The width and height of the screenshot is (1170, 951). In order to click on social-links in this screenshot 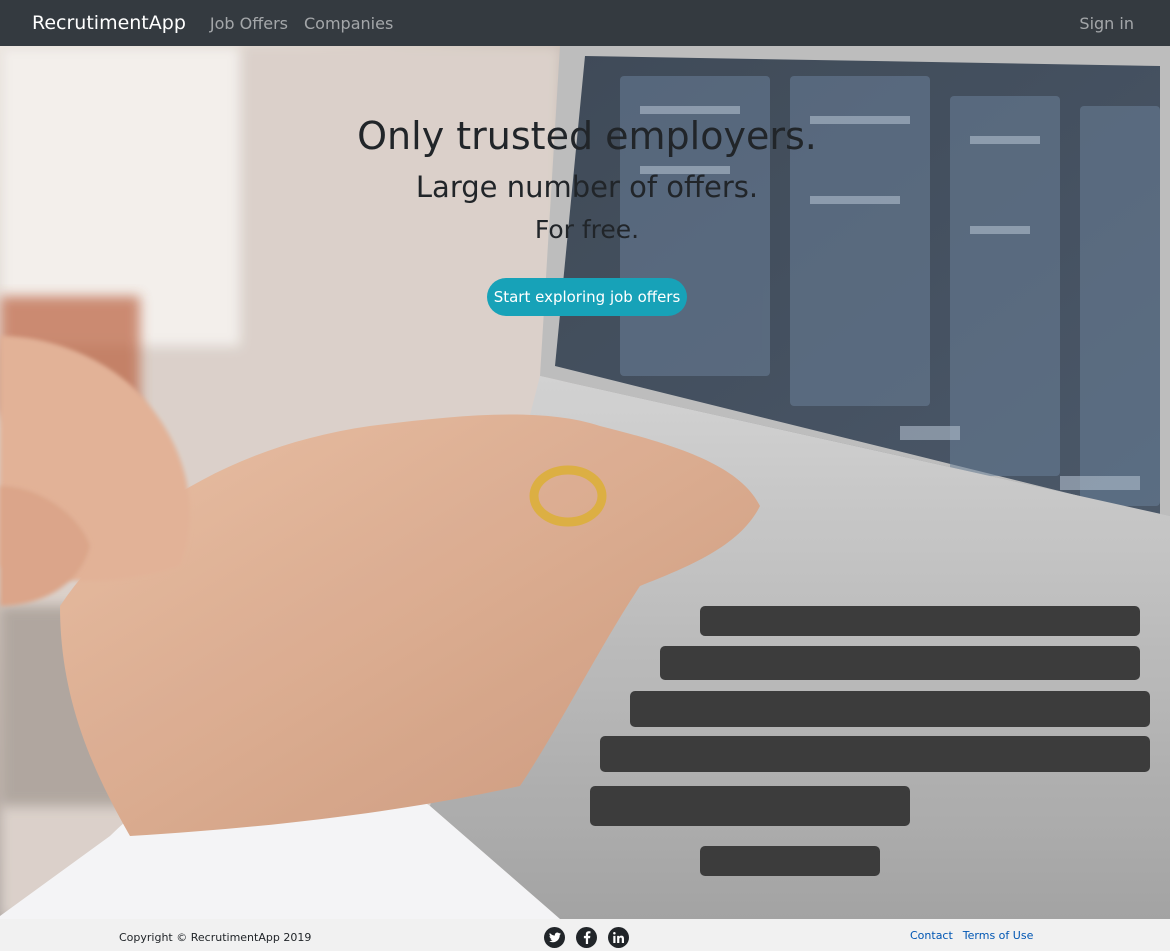, I will do `click(586, 937)`.